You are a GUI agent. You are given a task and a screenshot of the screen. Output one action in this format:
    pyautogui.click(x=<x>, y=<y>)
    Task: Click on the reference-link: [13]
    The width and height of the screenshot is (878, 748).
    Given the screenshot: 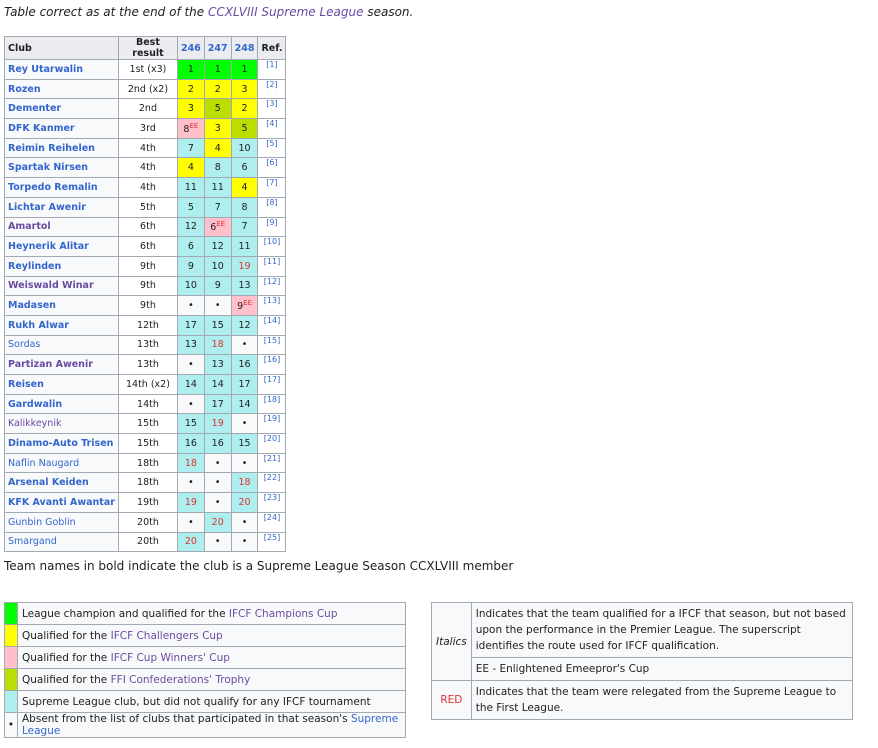 What is the action you would take?
    pyautogui.click(x=272, y=305)
    